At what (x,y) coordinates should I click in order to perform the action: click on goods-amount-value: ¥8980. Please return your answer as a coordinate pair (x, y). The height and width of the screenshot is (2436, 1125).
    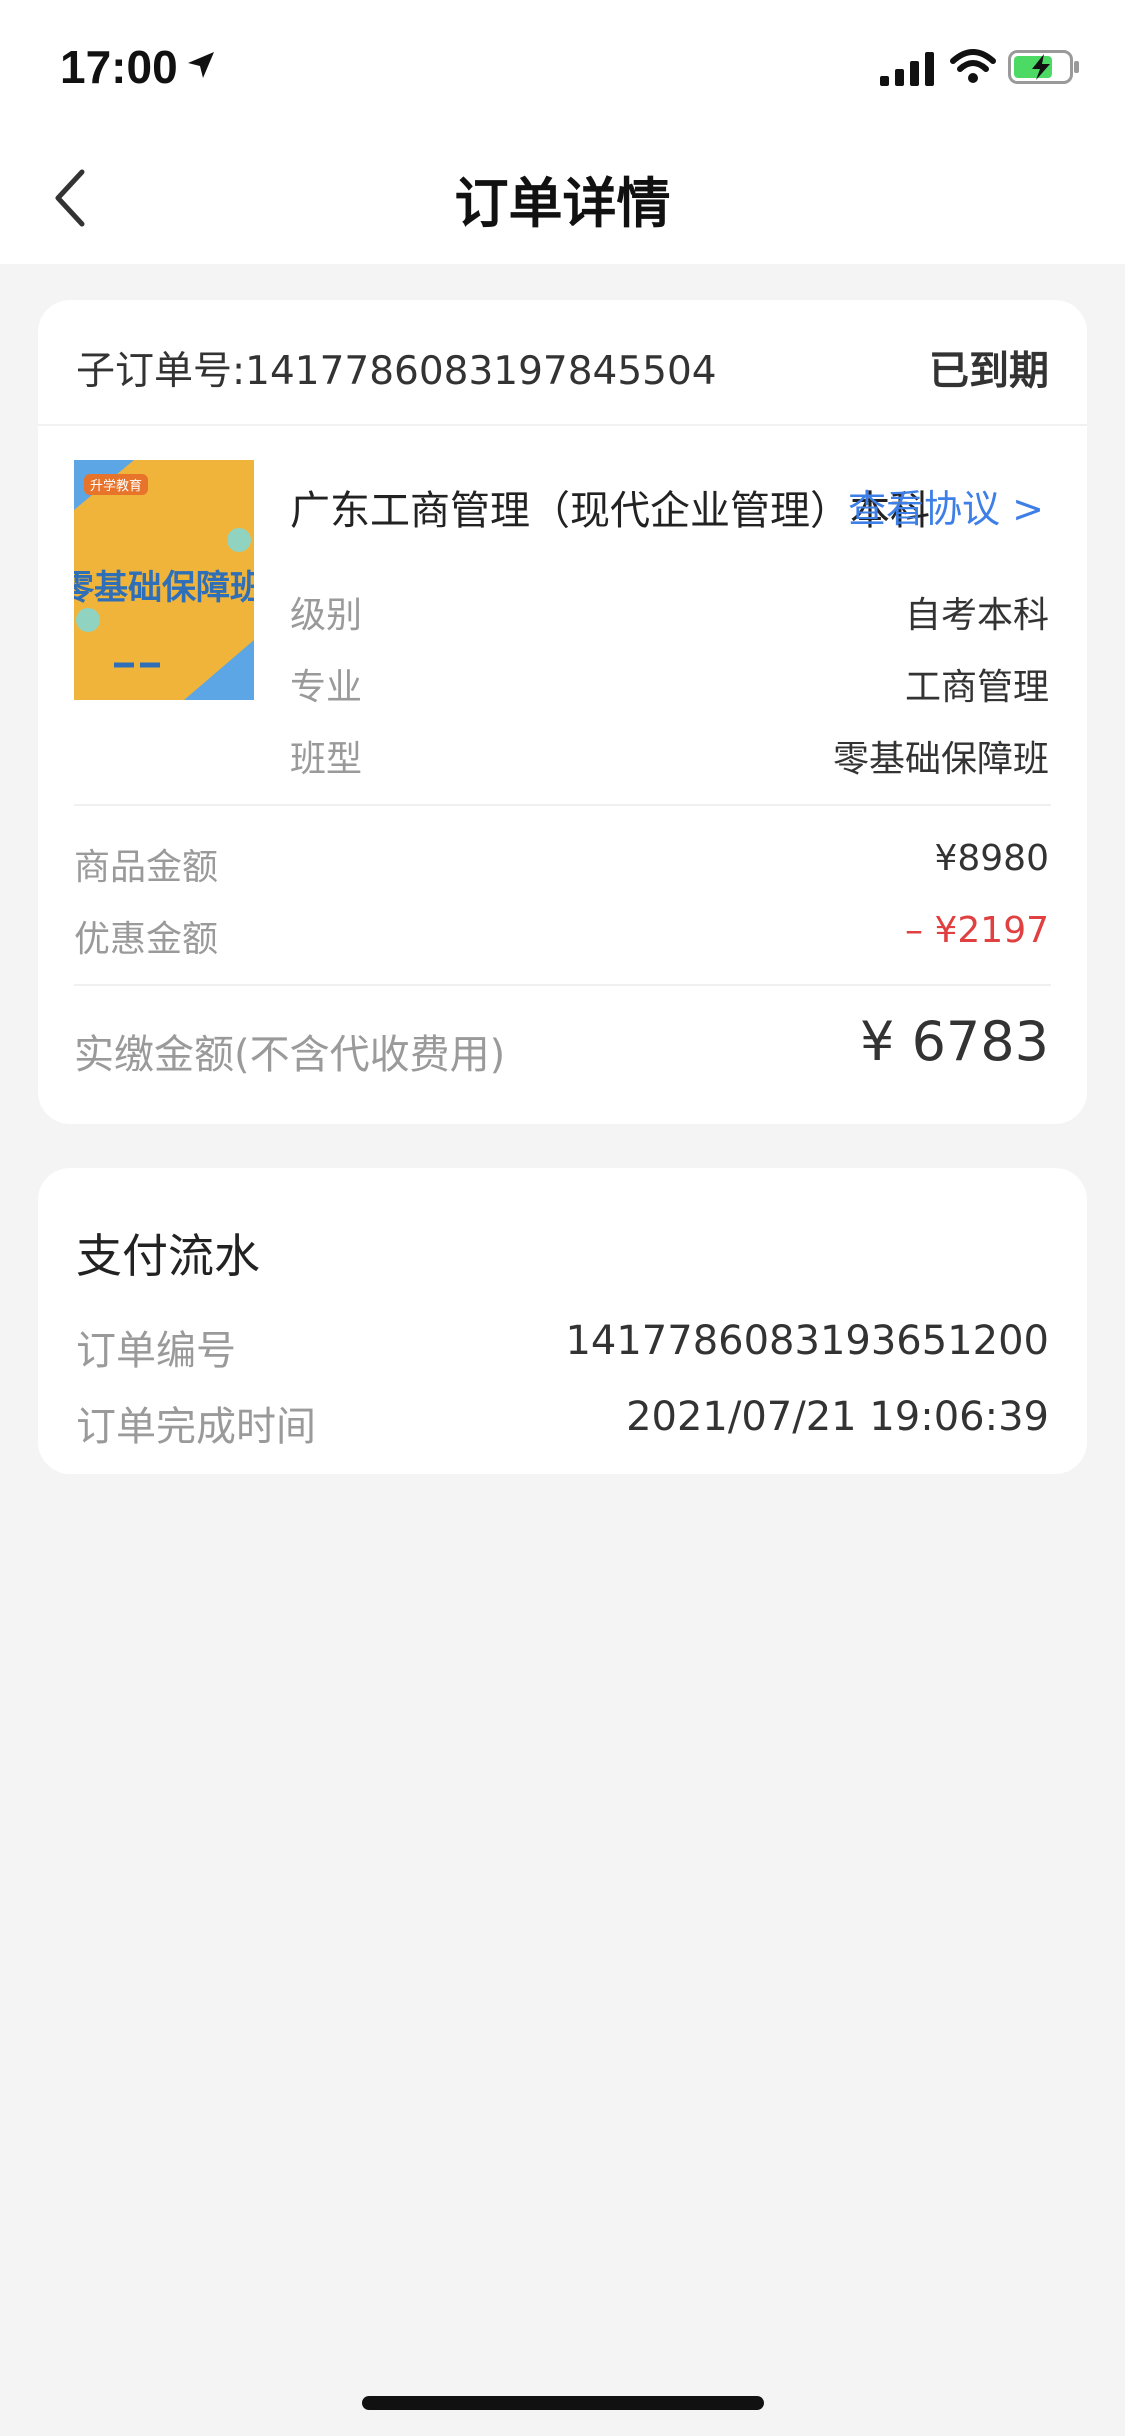
    Looking at the image, I should click on (991, 858).